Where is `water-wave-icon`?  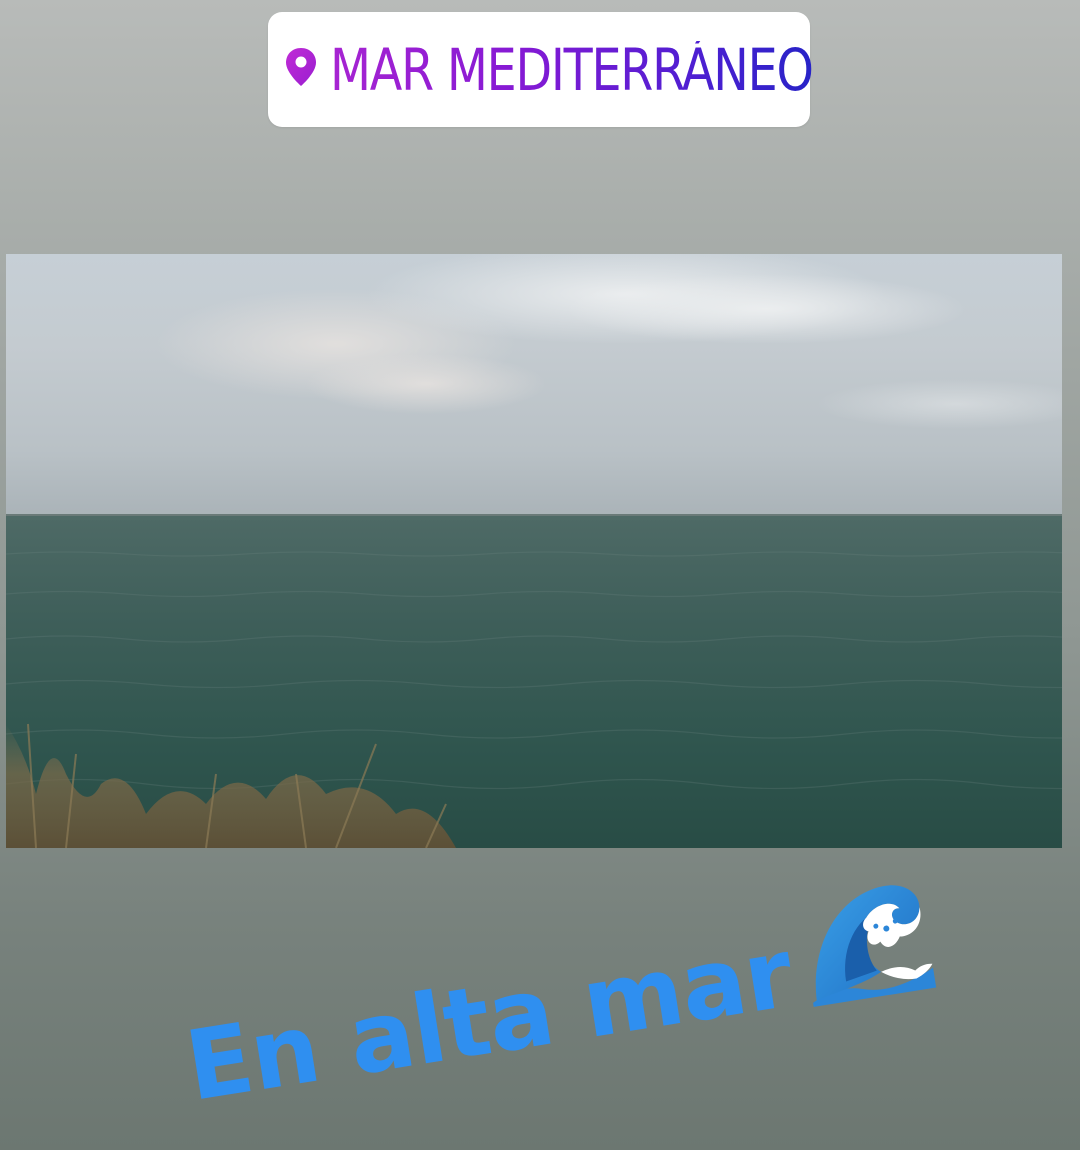 water-wave-icon is located at coordinates (875, 946).